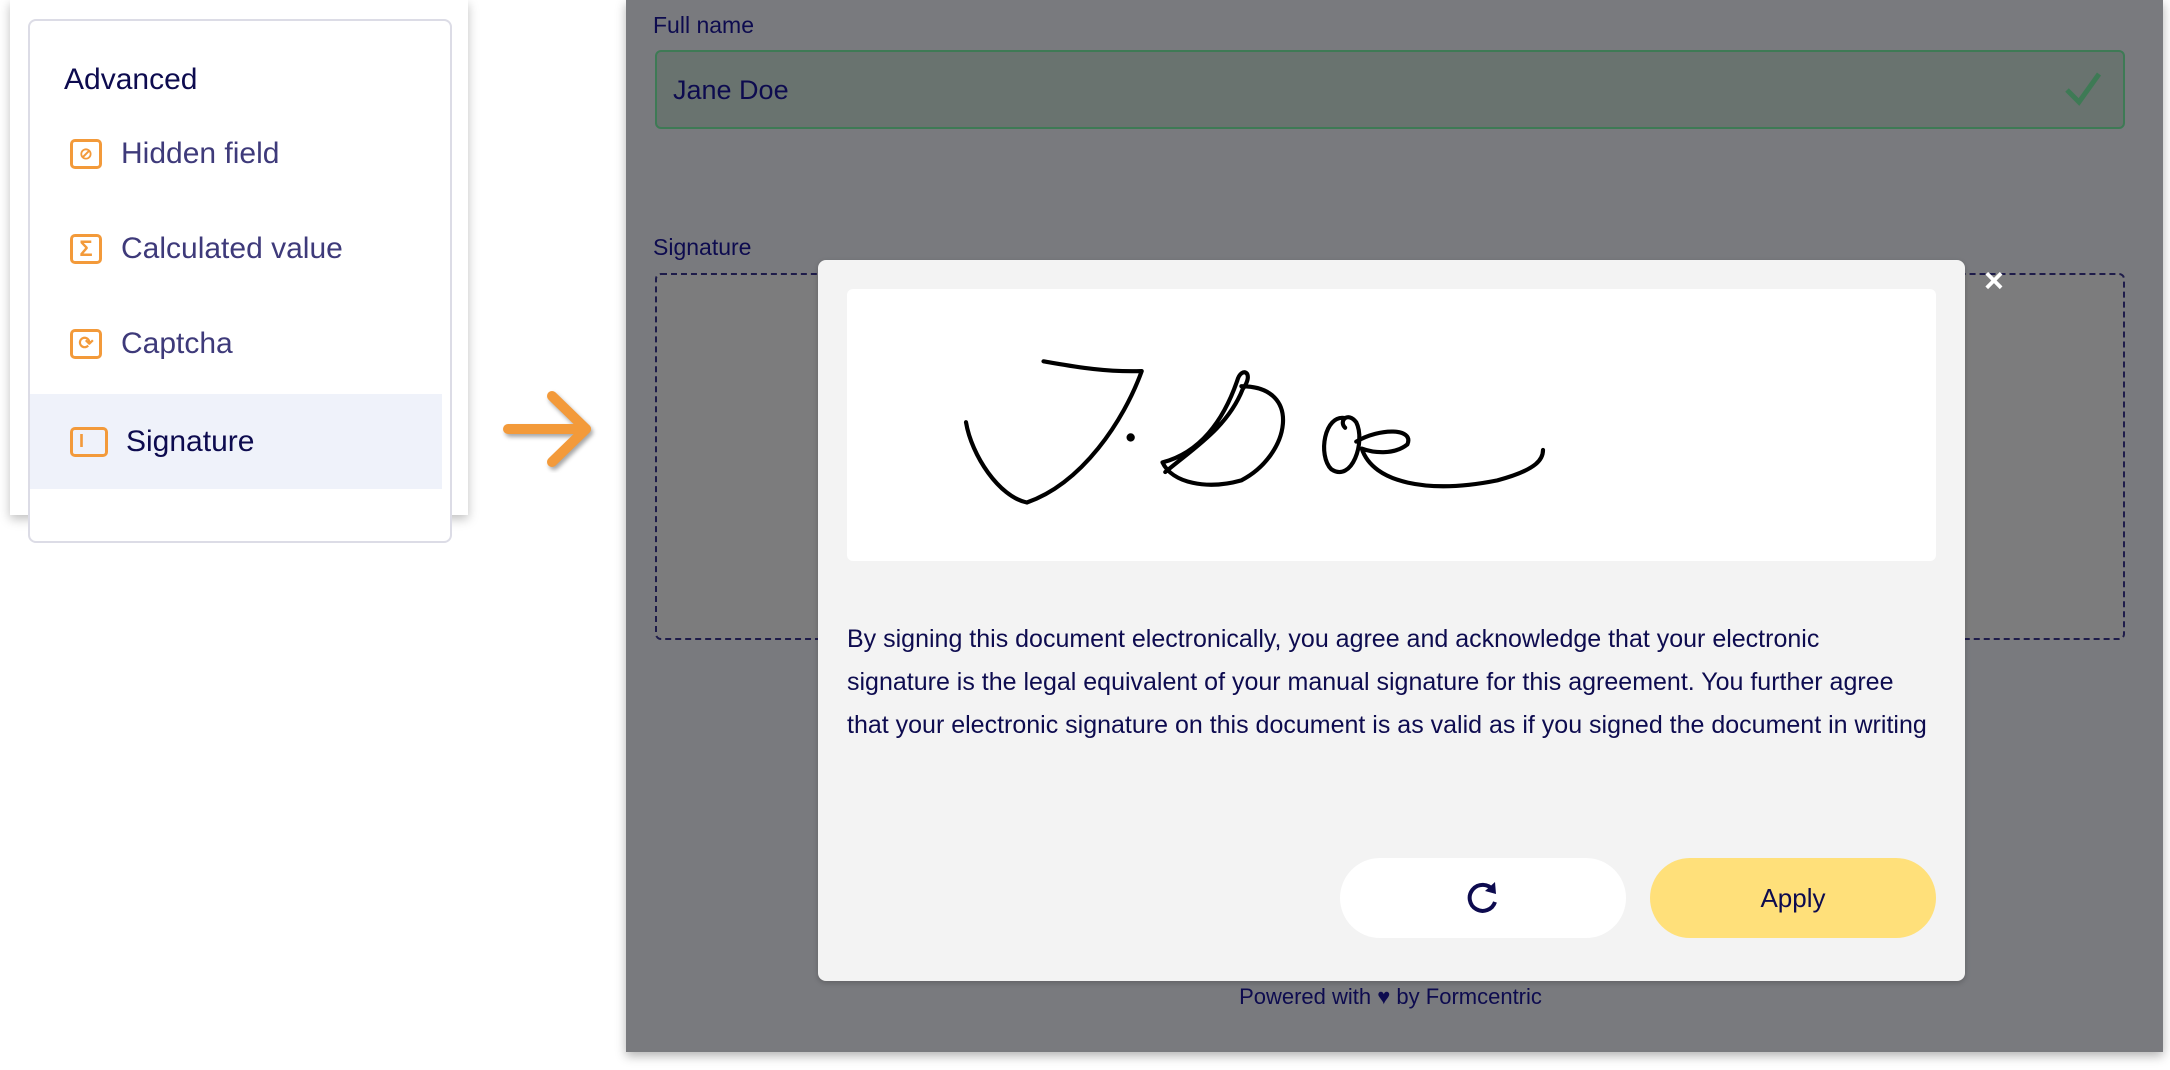 The height and width of the screenshot is (1070, 2170). I want to click on signature-canvas, so click(1391, 425).